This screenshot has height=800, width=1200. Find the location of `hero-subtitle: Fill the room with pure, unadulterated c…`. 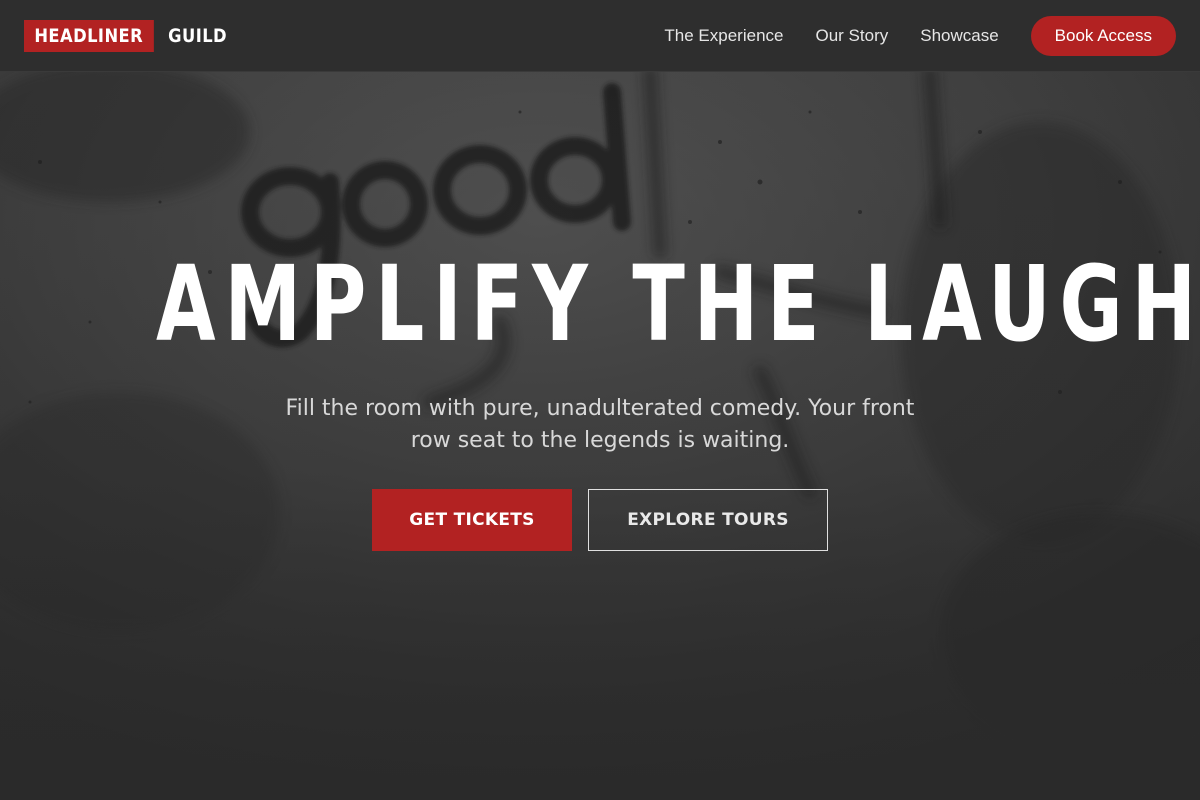

hero-subtitle: Fill the room with pure, unadulterated c… is located at coordinates (600, 424).